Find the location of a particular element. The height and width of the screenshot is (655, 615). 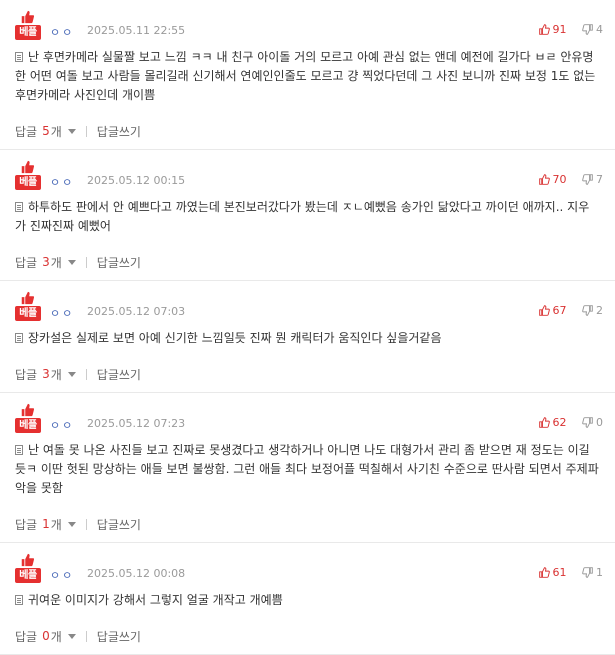

vote-group: 61 1 is located at coordinates (565, 573).